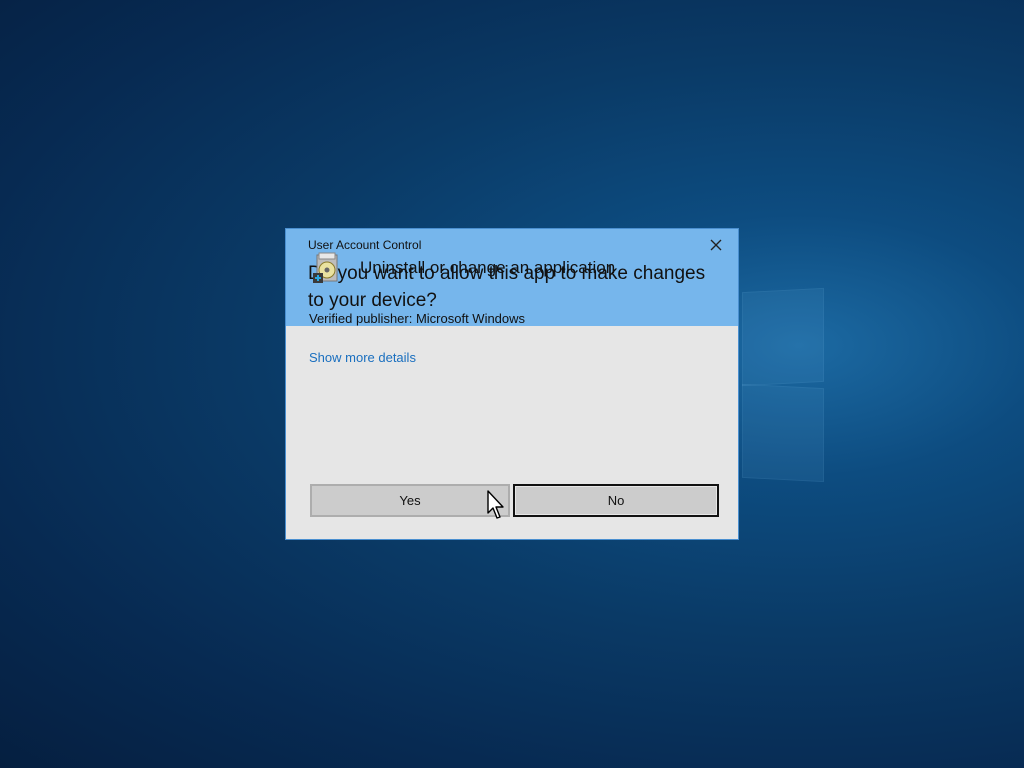  I want to click on window-title: User Account Control, so click(365, 245).